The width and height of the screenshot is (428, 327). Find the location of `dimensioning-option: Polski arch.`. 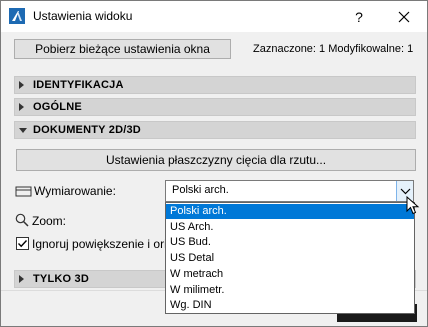

dimensioning-option: Polski arch. is located at coordinates (290, 211).